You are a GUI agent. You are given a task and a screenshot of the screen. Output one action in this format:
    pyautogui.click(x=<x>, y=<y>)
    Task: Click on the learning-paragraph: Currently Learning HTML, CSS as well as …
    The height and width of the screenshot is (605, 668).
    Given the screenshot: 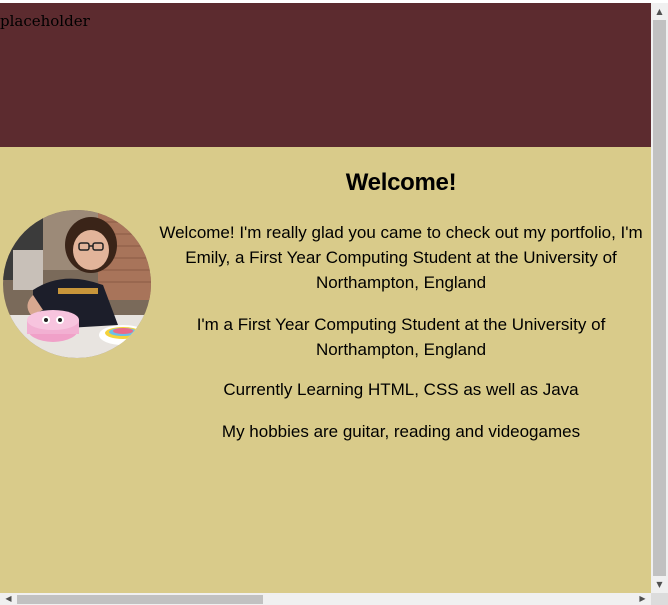 What is the action you would take?
    pyautogui.click(x=401, y=389)
    